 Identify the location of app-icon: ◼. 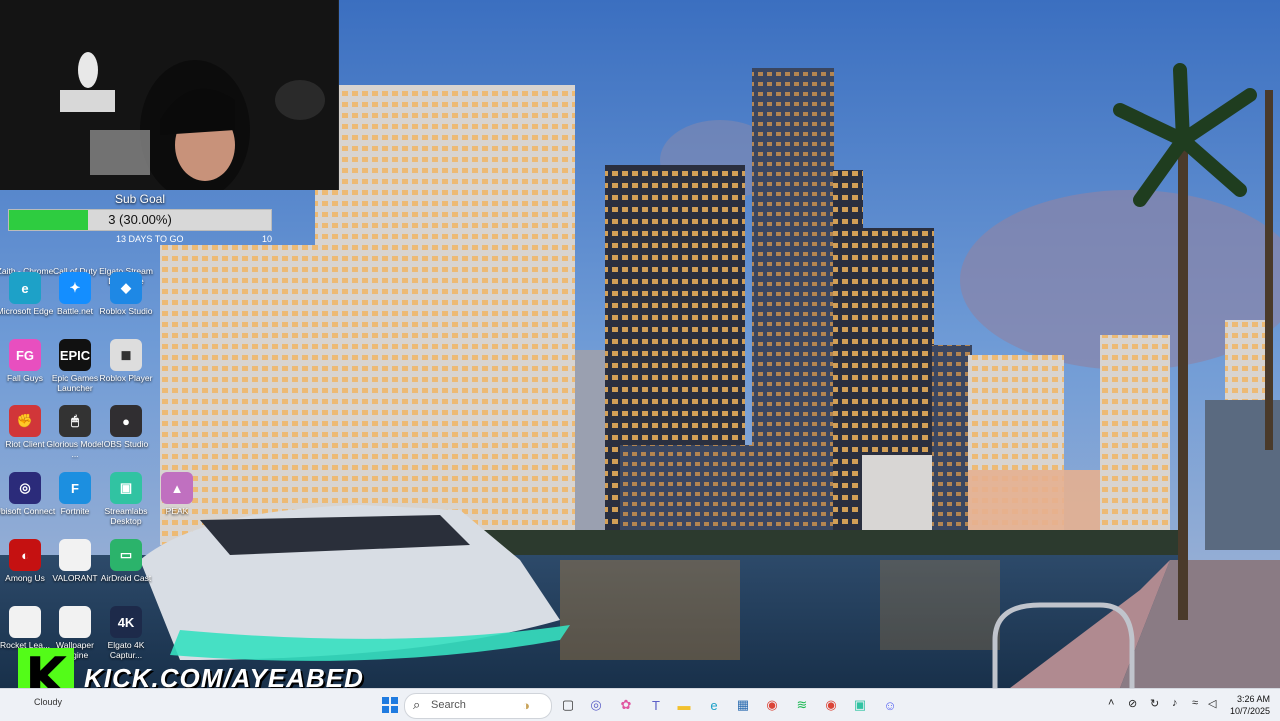
(126, 355).